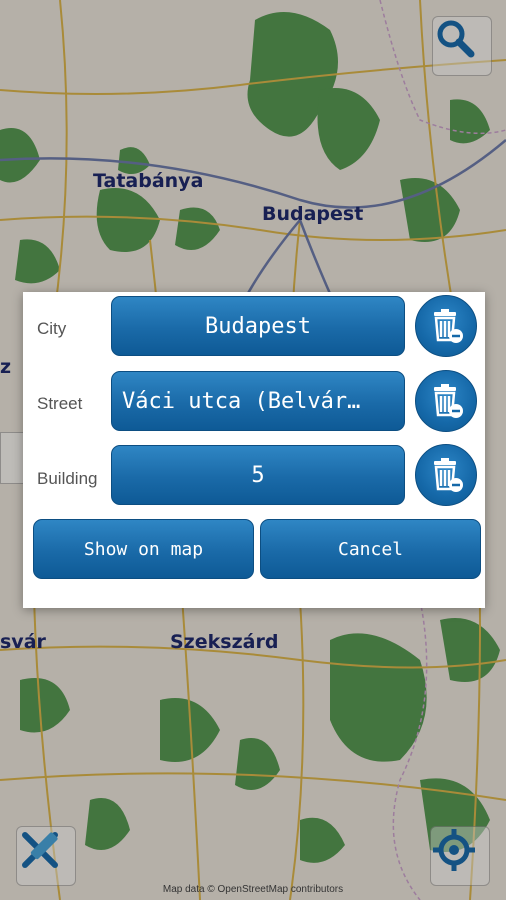 The width and height of the screenshot is (506, 900). I want to click on building-field: 5, so click(258, 475).